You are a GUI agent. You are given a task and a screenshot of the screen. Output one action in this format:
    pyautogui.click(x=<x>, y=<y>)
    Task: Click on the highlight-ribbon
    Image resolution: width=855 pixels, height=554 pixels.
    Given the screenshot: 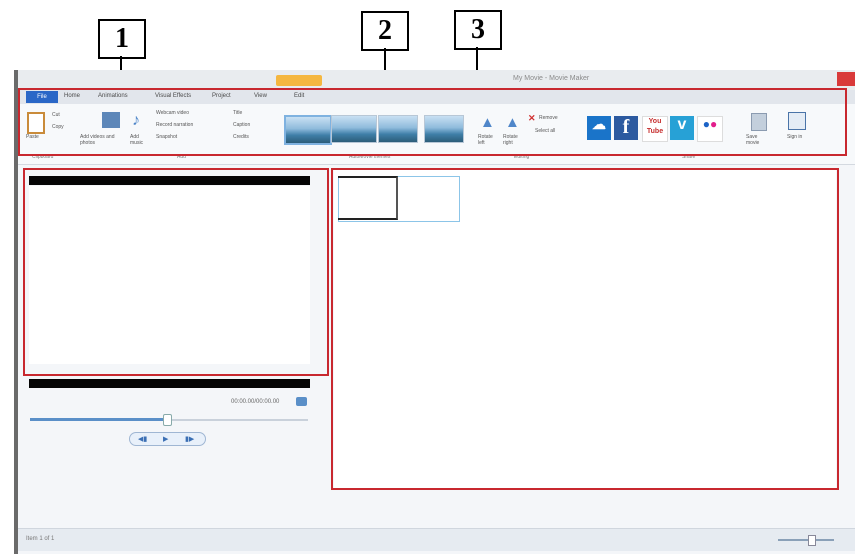 What is the action you would take?
    pyautogui.click(x=432, y=122)
    